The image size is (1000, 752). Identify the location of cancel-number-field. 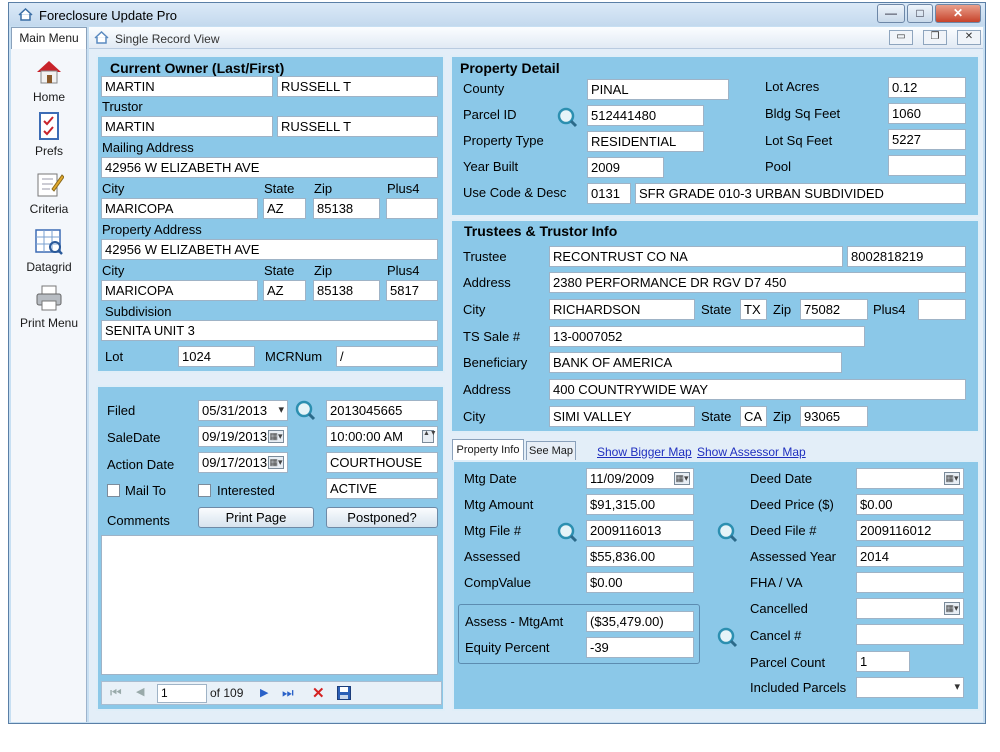
(910, 634).